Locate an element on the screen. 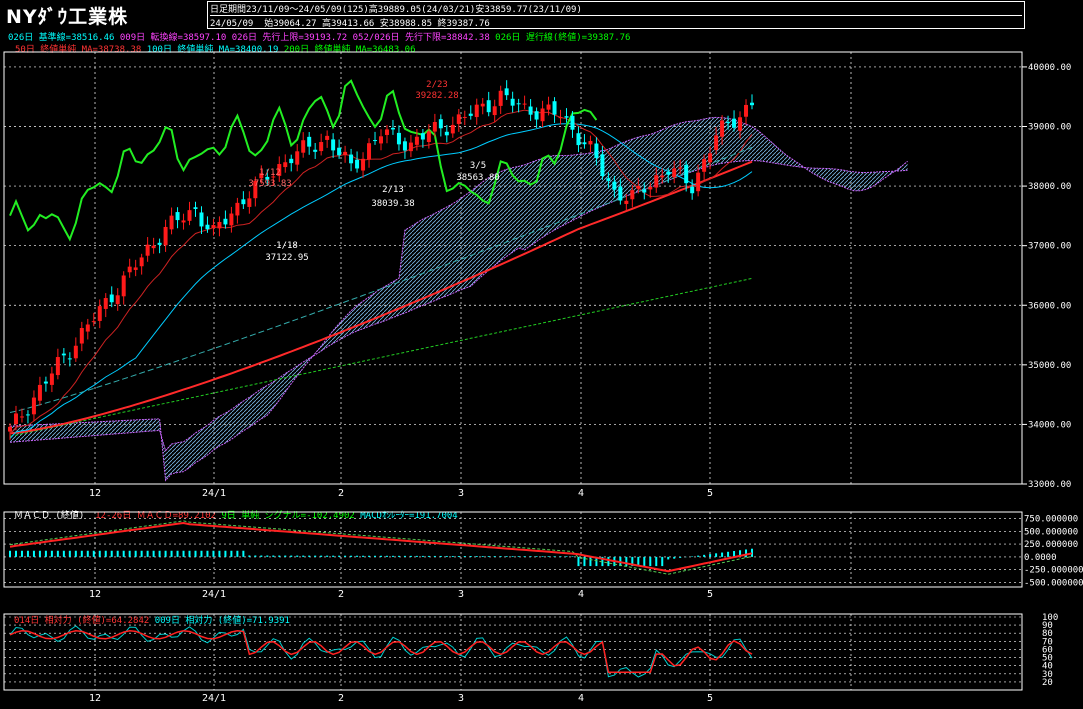 This screenshot has width=1083, height=709. annotation-label: 37122.95 is located at coordinates (286, 258).